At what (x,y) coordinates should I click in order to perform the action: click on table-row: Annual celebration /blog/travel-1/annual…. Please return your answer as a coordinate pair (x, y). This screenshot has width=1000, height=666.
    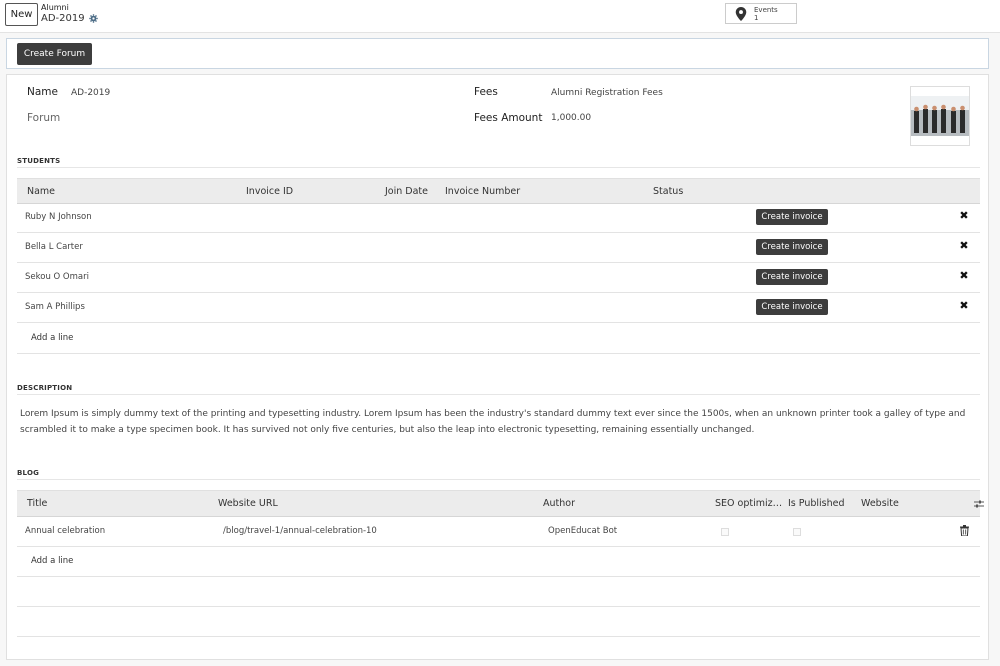
    Looking at the image, I should click on (498, 532).